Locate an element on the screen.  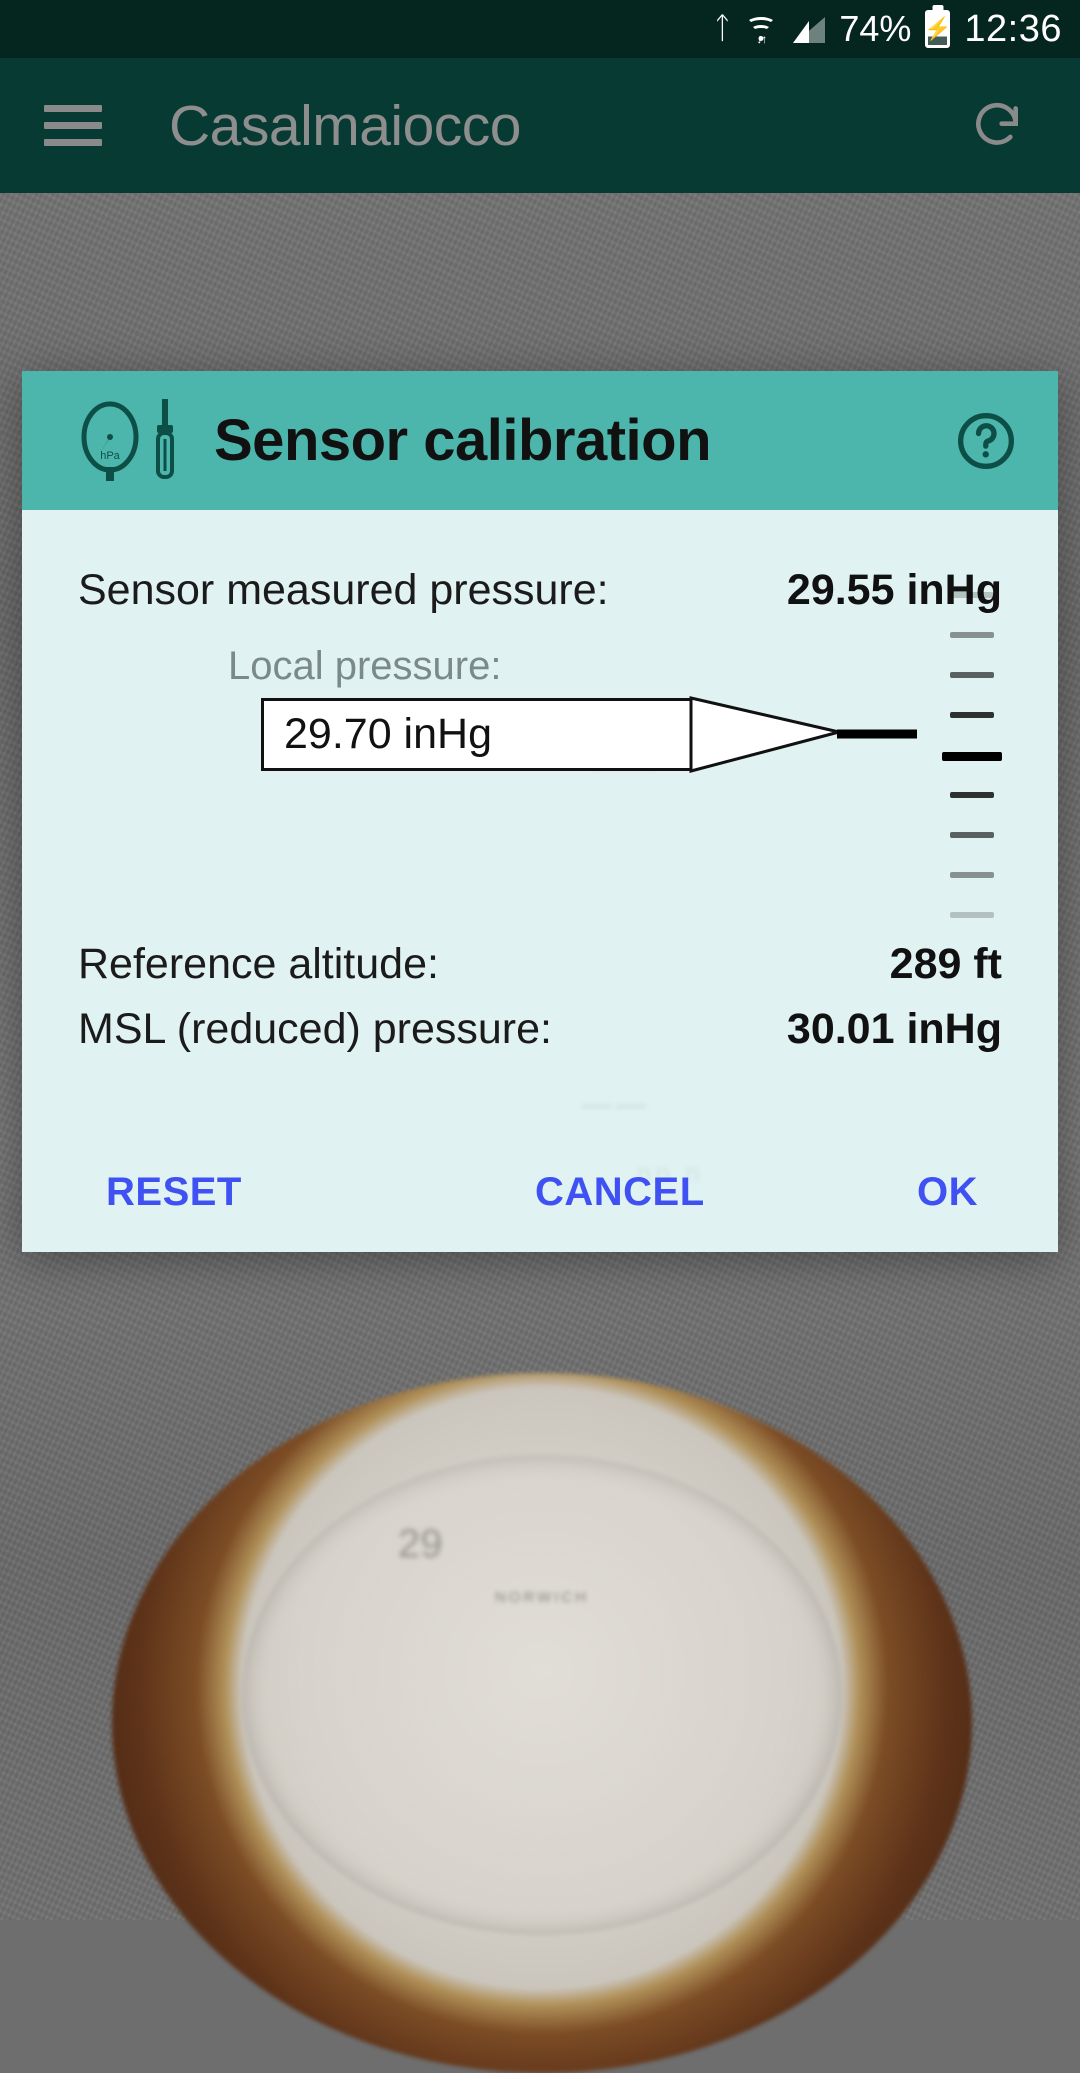
msl-reduced-pressure-label: MSL (reduced) pressure: is located at coordinates (315, 1029).